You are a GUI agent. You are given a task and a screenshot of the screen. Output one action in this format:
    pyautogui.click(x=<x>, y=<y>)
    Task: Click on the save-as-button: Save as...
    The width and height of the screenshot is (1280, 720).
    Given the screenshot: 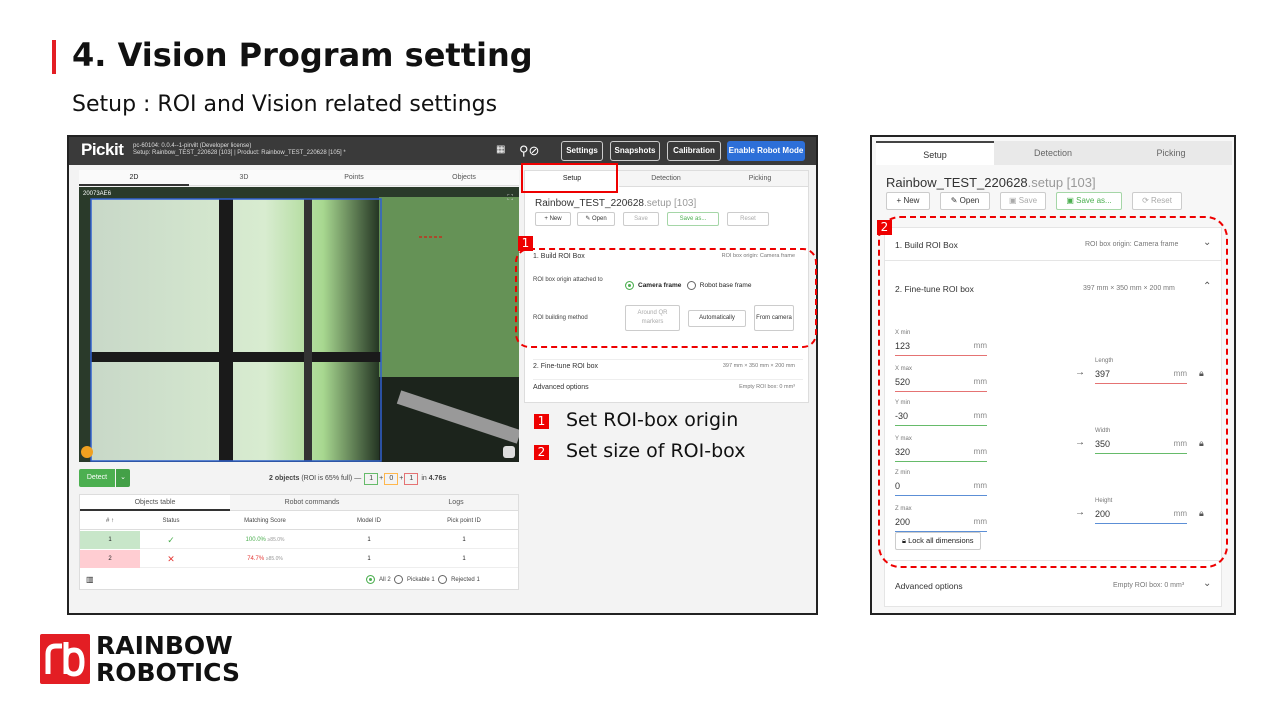 What is the action you would take?
    pyautogui.click(x=693, y=219)
    